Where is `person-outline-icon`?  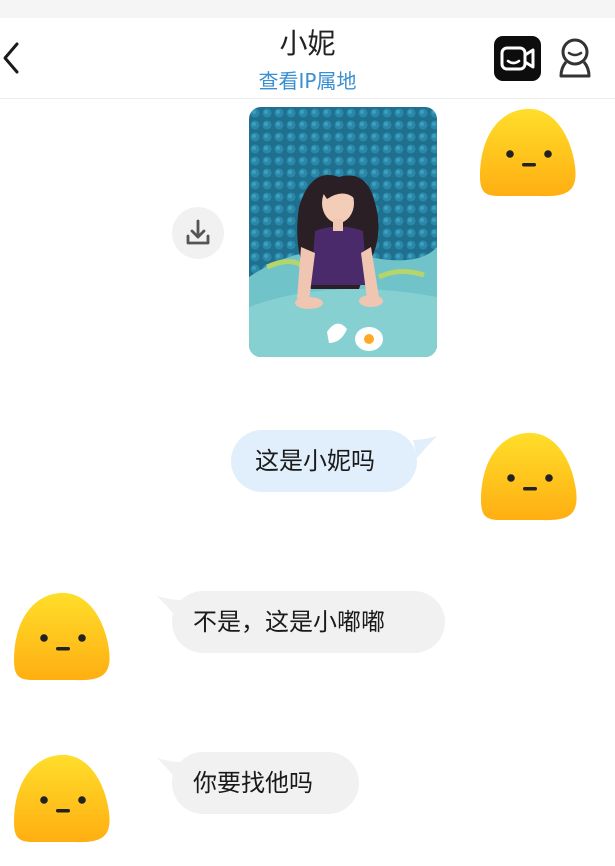
person-outline-icon is located at coordinates (575, 58).